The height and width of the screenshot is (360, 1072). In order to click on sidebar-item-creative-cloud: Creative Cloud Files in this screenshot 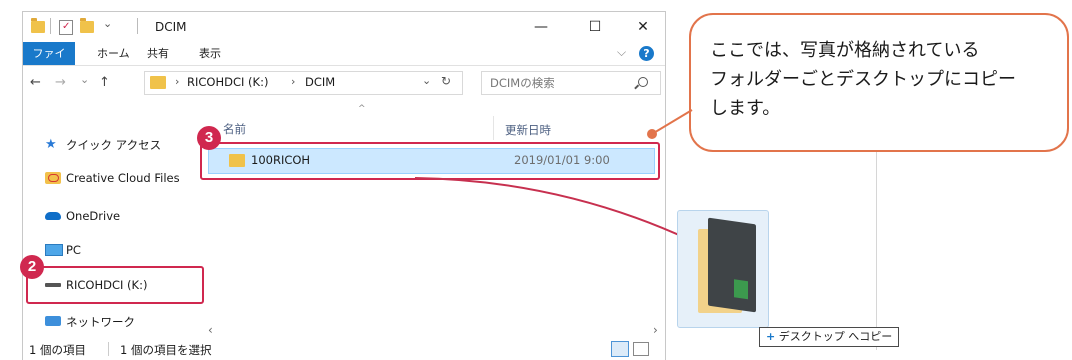, I will do `click(113, 178)`.